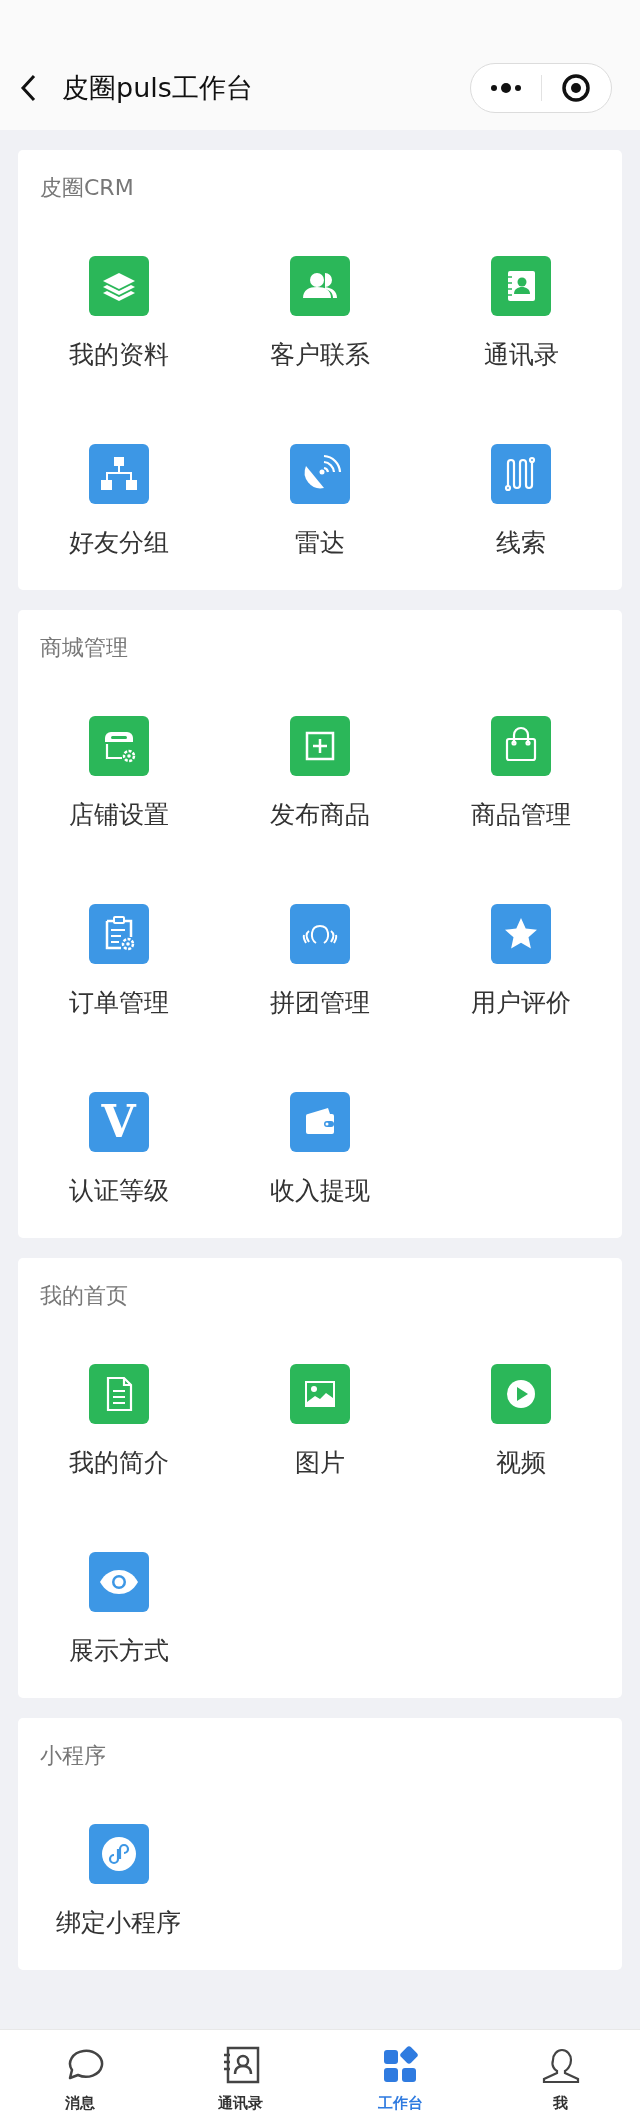  What do you see at coordinates (87, 188) in the screenshot?
I see `section-title: 皮圈CRM` at bounding box center [87, 188].